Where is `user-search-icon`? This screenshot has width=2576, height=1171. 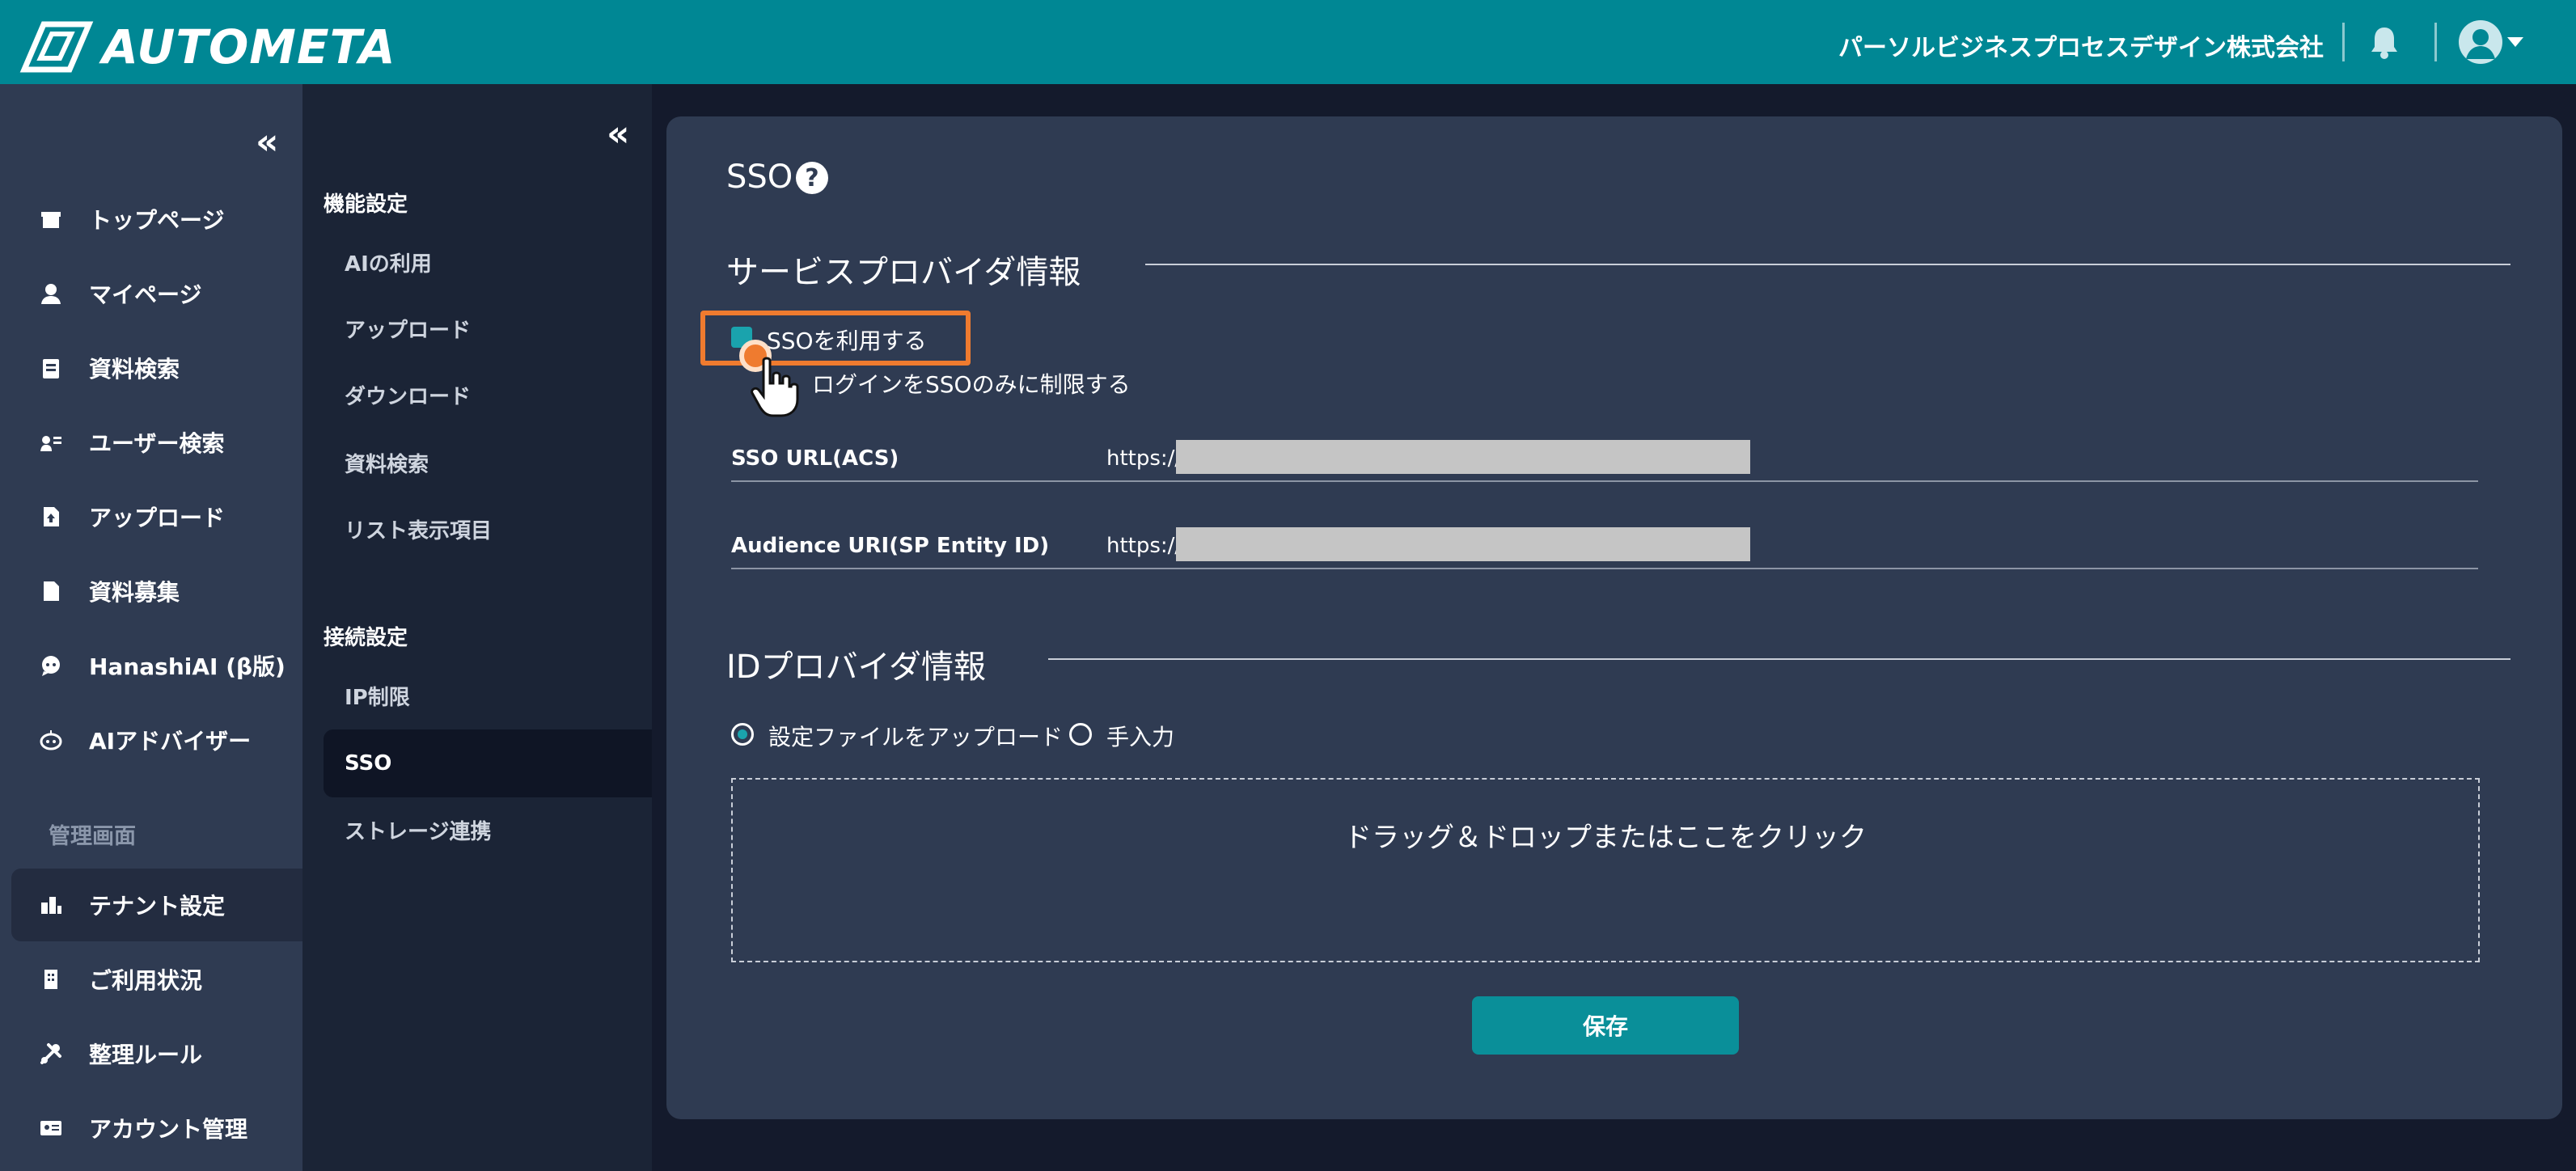 user-search-icon is located at coordinates (51, 442).